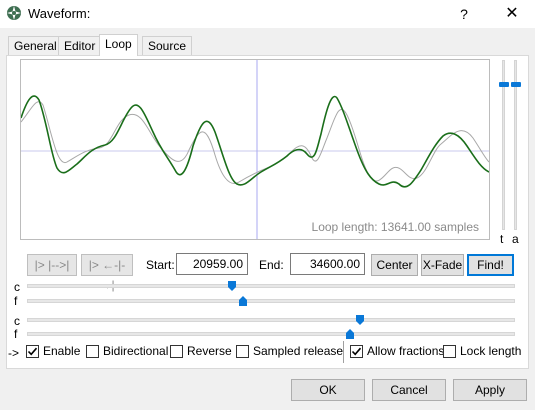 Image resolution: width=535 pixels, height=410 pixels. I want to click on c1-label: c, so click(17, 287).